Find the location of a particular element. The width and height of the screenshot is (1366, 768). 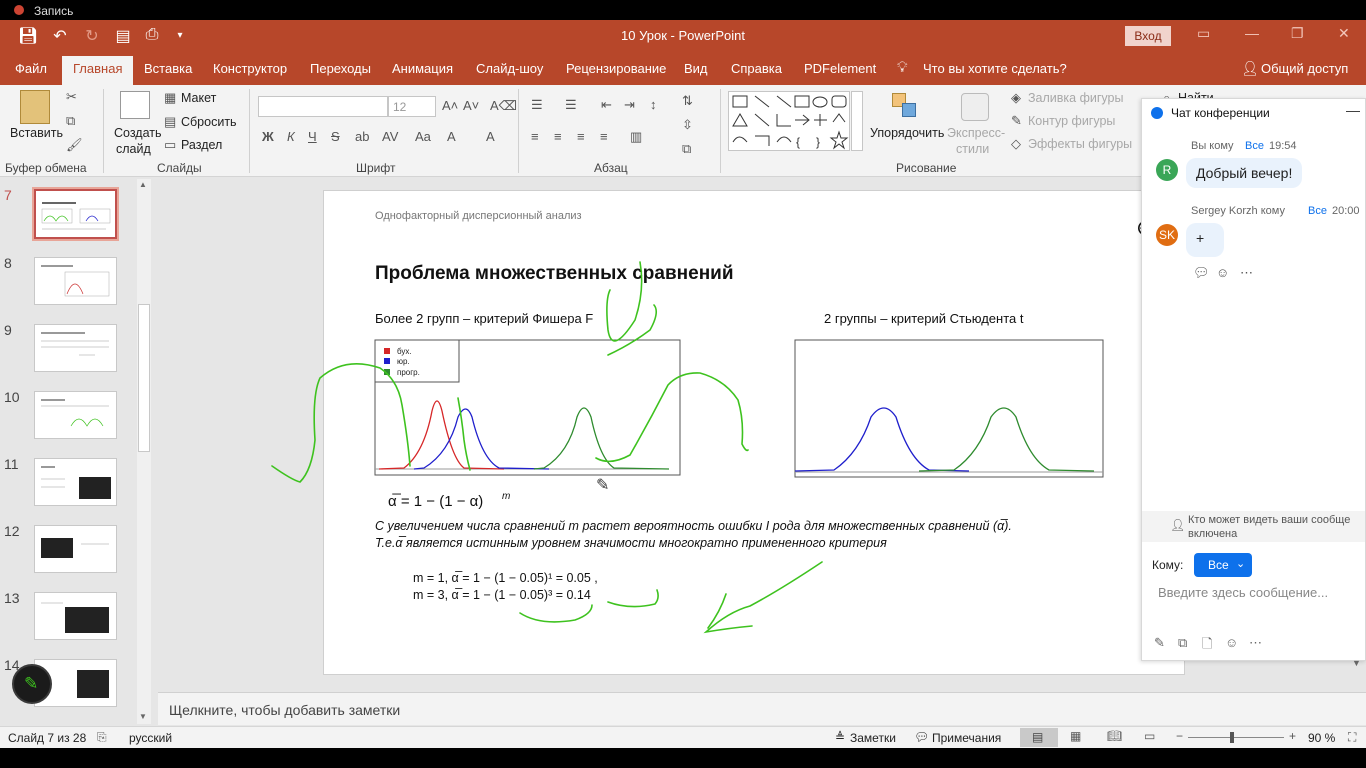

msg2-bubble: + is located at coordinates (1205, 240).